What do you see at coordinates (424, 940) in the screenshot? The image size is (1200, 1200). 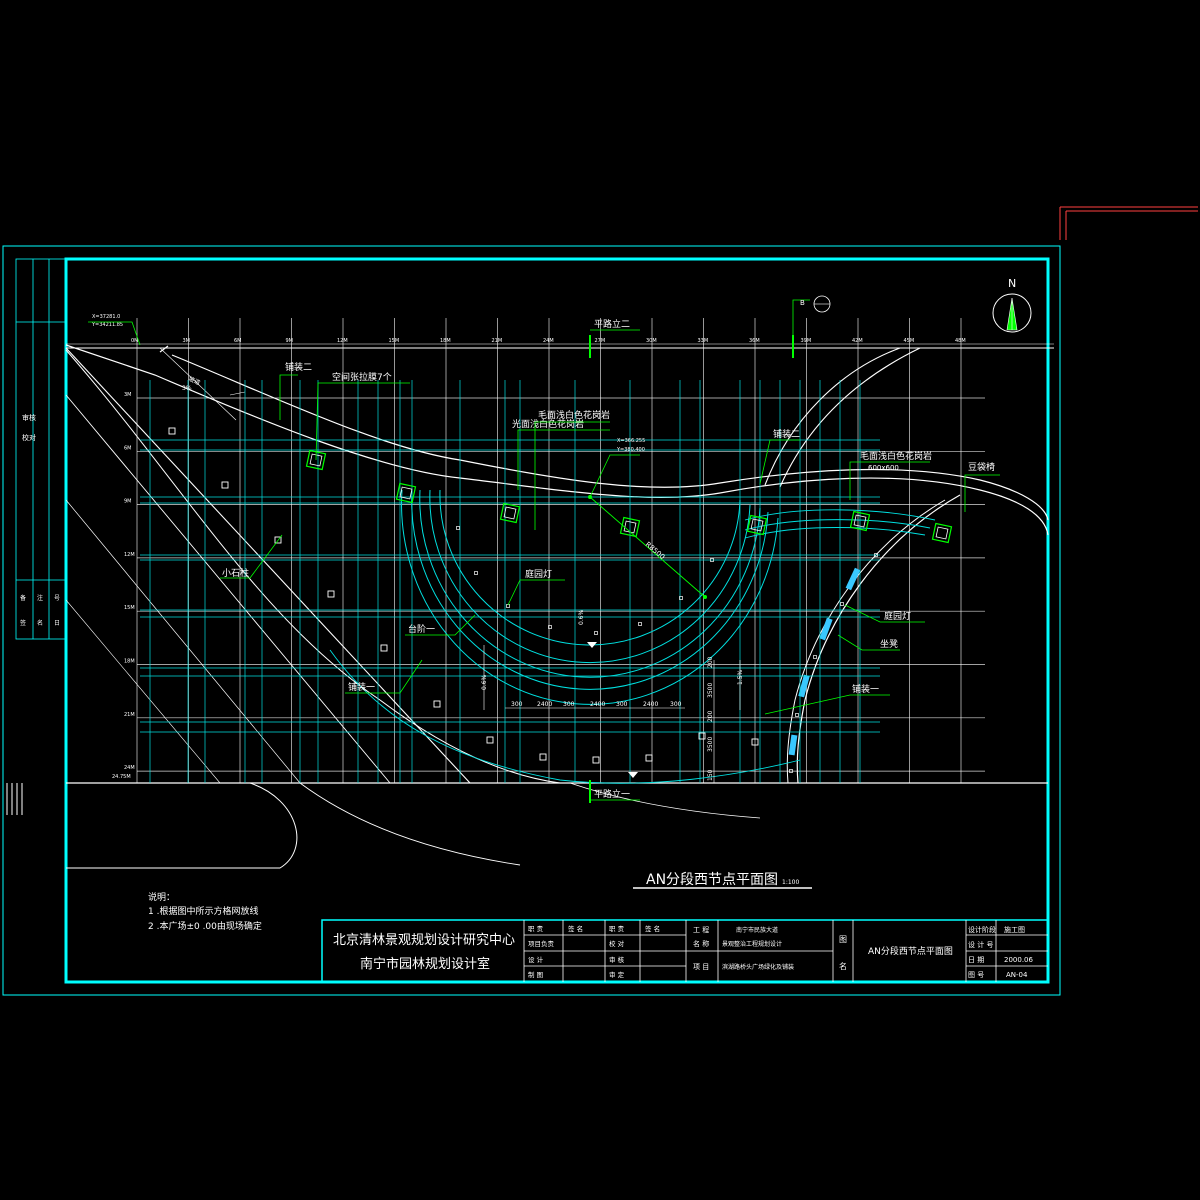 I see `org-1: 北京清林景观规划设计研究中心` at bounding box center [424, 940].